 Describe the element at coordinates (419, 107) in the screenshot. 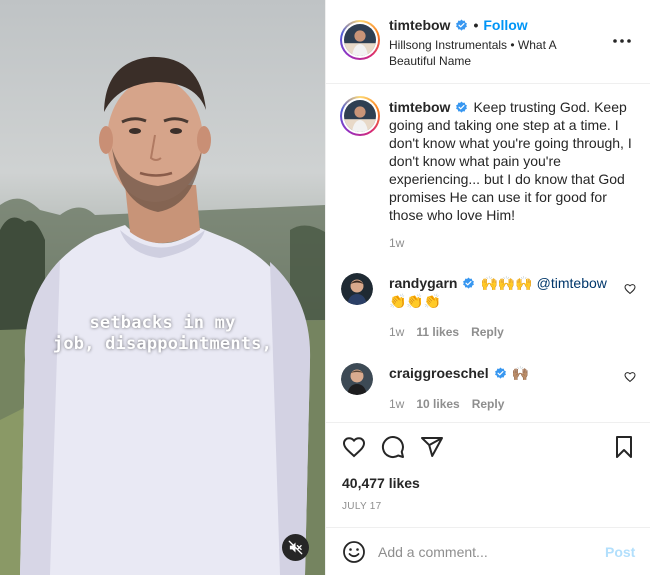

I see `caption-username: timtebow` at that location.